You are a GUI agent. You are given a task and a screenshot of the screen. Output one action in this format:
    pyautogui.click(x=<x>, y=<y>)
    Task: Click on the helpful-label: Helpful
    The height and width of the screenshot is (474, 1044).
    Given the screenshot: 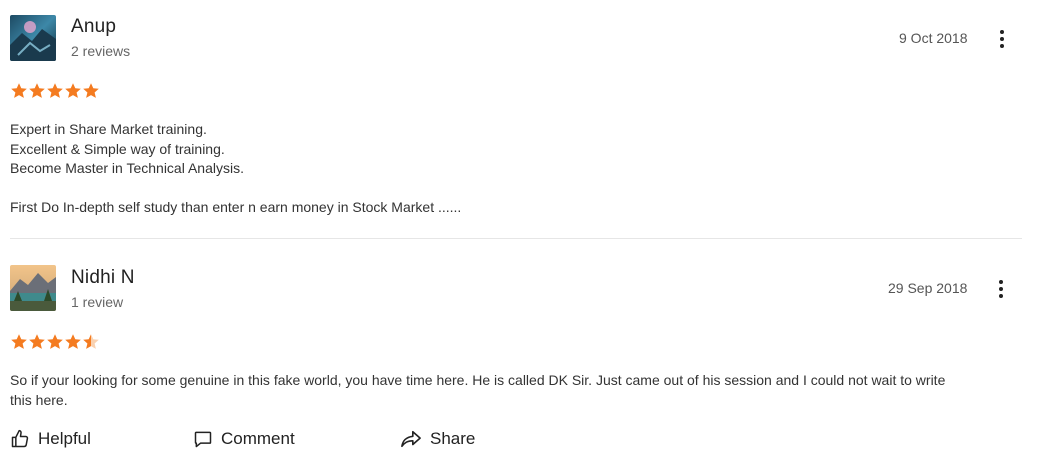 What is the action you would take?
    pyautogui.click(x=64, y=438)
    